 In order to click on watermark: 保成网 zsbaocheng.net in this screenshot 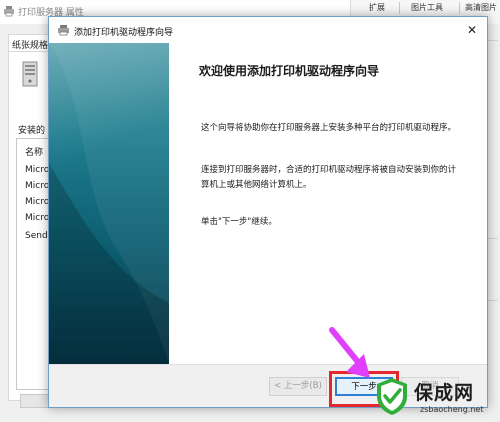, I will do `click(437, 399)`.